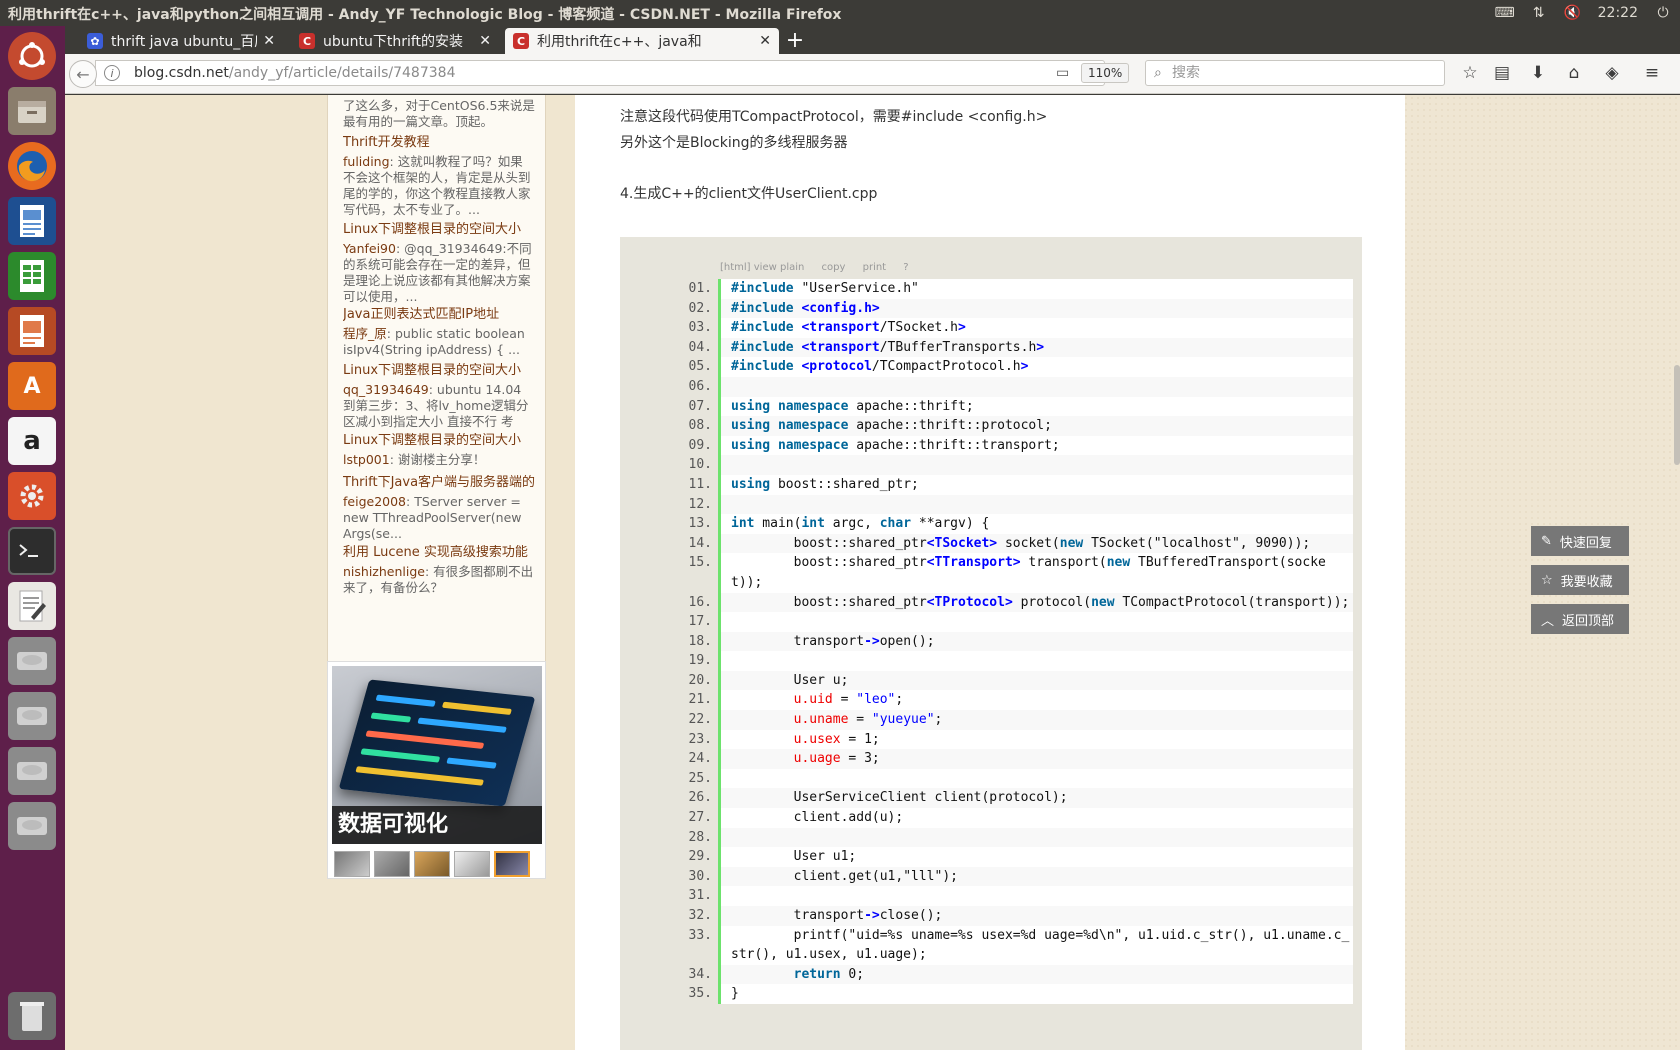 The height and width of the screenshot is (1050, 1680). What do you see at coordinates (1612, 73) in the screenshot?
I see `pocket-icon: ◈` at bounding box center [1612, 73].